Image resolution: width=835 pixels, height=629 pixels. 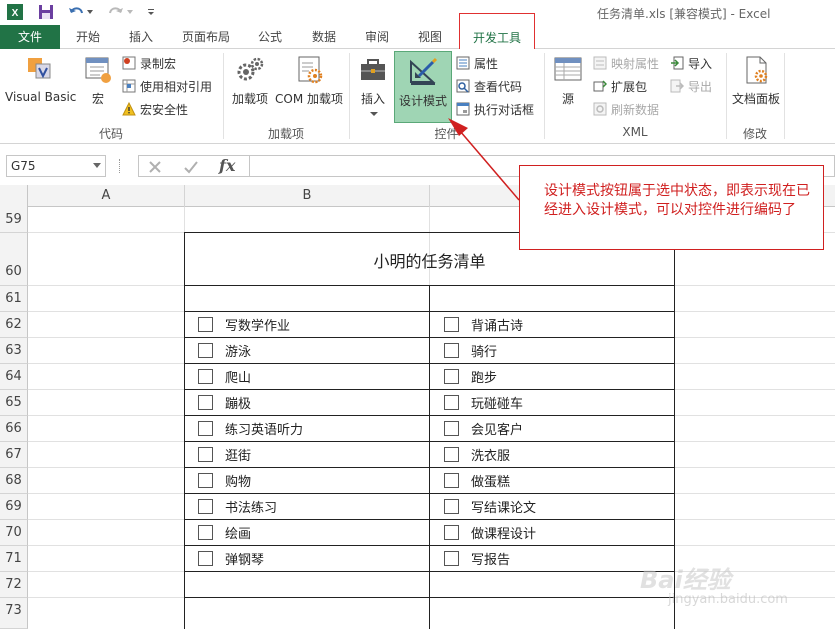 I want to click on tab-insert: 插入, so click(x=141, y=37).